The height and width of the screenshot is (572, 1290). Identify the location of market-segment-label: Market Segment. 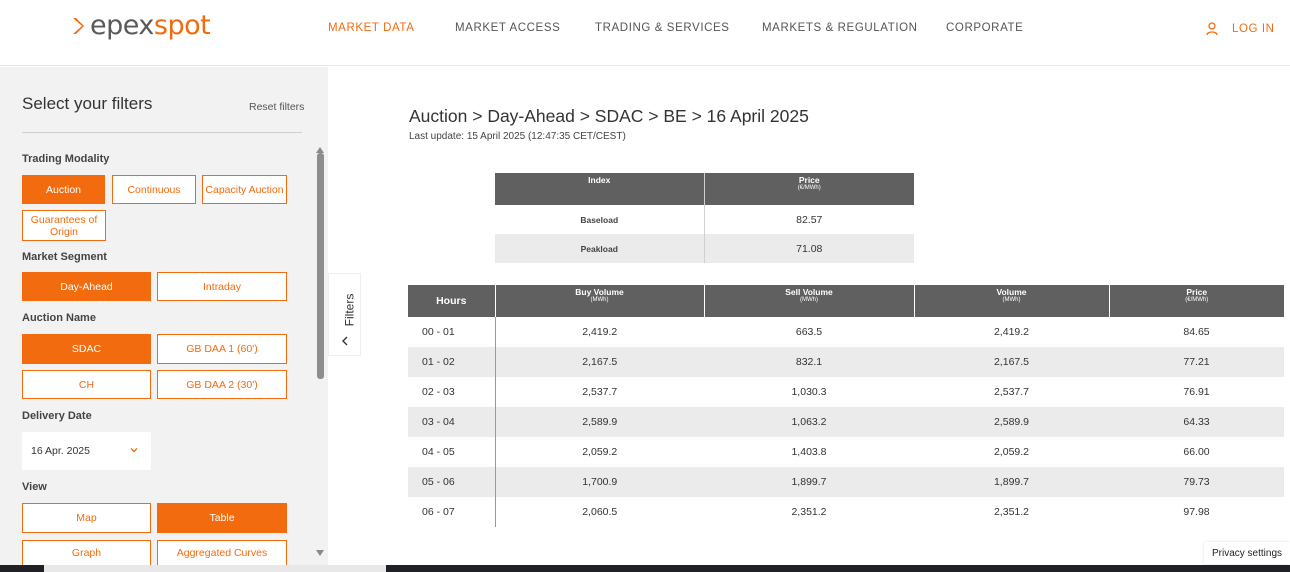
(64, 257).